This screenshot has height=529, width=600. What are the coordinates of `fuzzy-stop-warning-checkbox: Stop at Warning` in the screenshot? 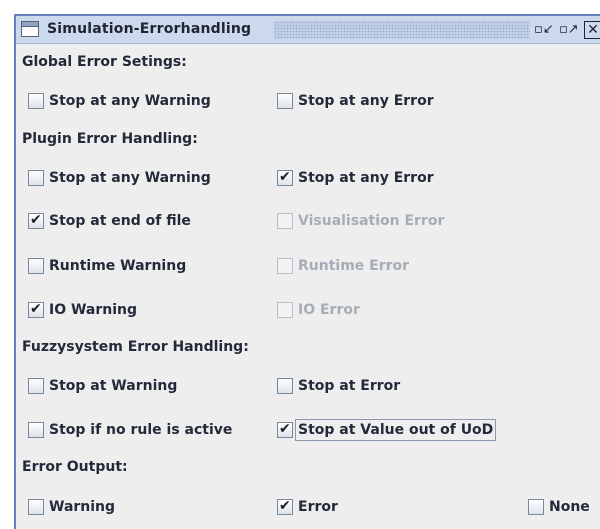 It's located at (102, 386).